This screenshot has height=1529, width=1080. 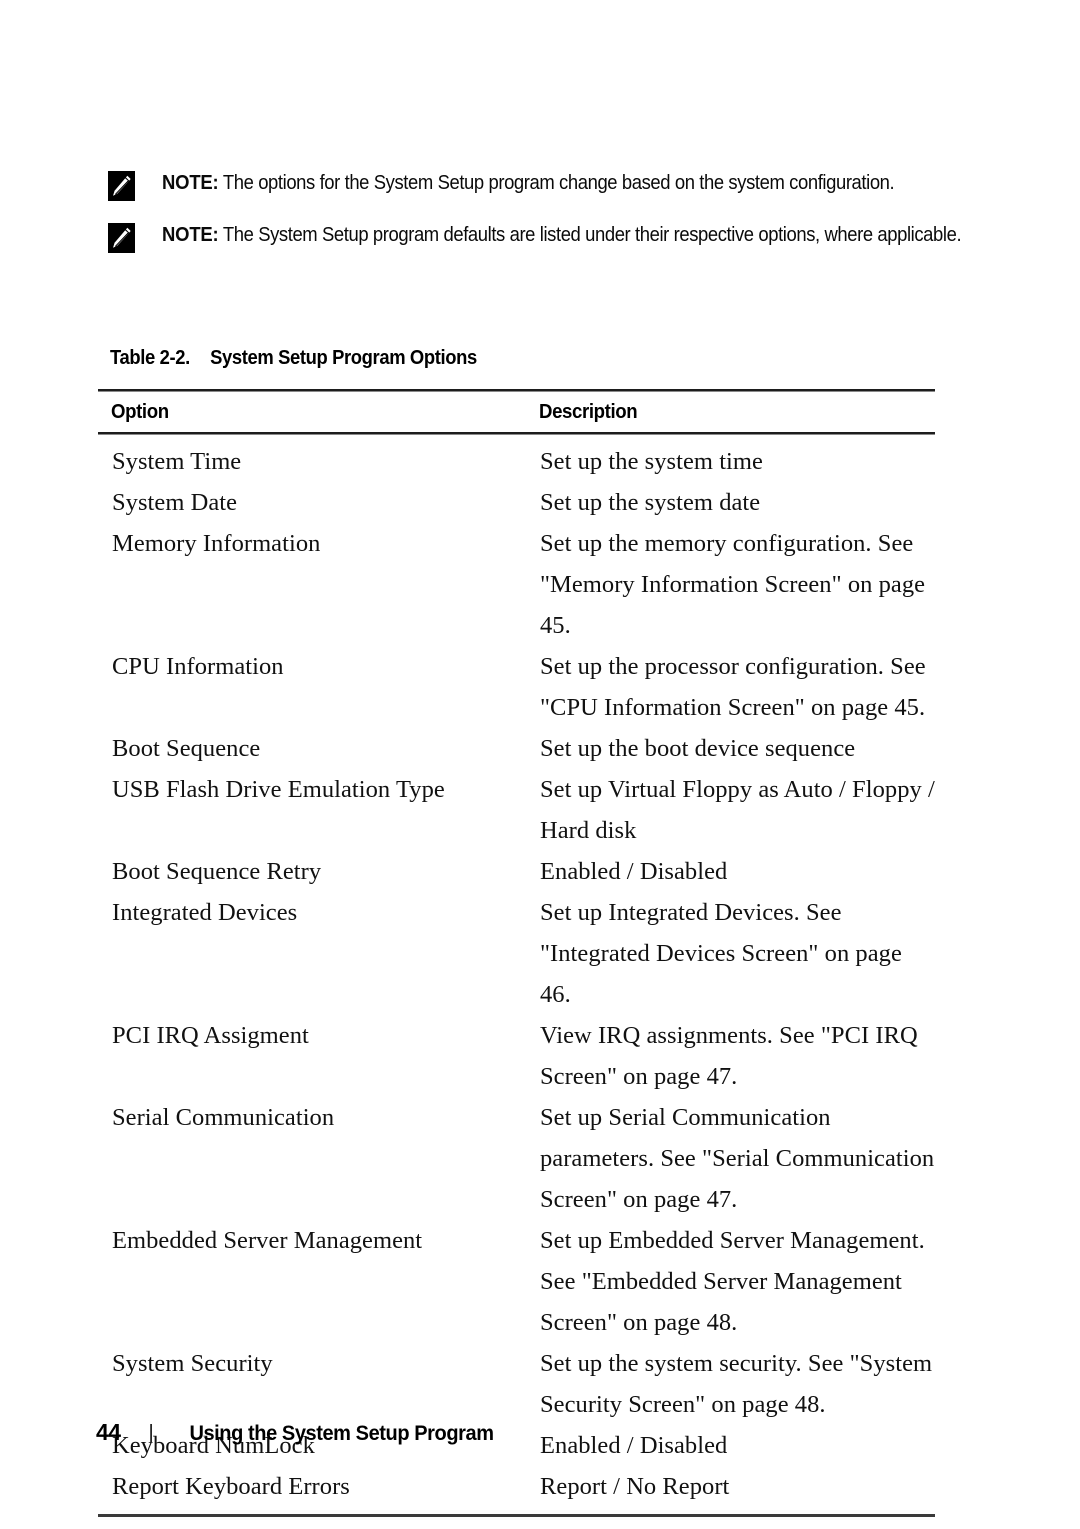 I want to click on page-footer: 44 | Using the System Setup Program, so click(x=300, y=1432).